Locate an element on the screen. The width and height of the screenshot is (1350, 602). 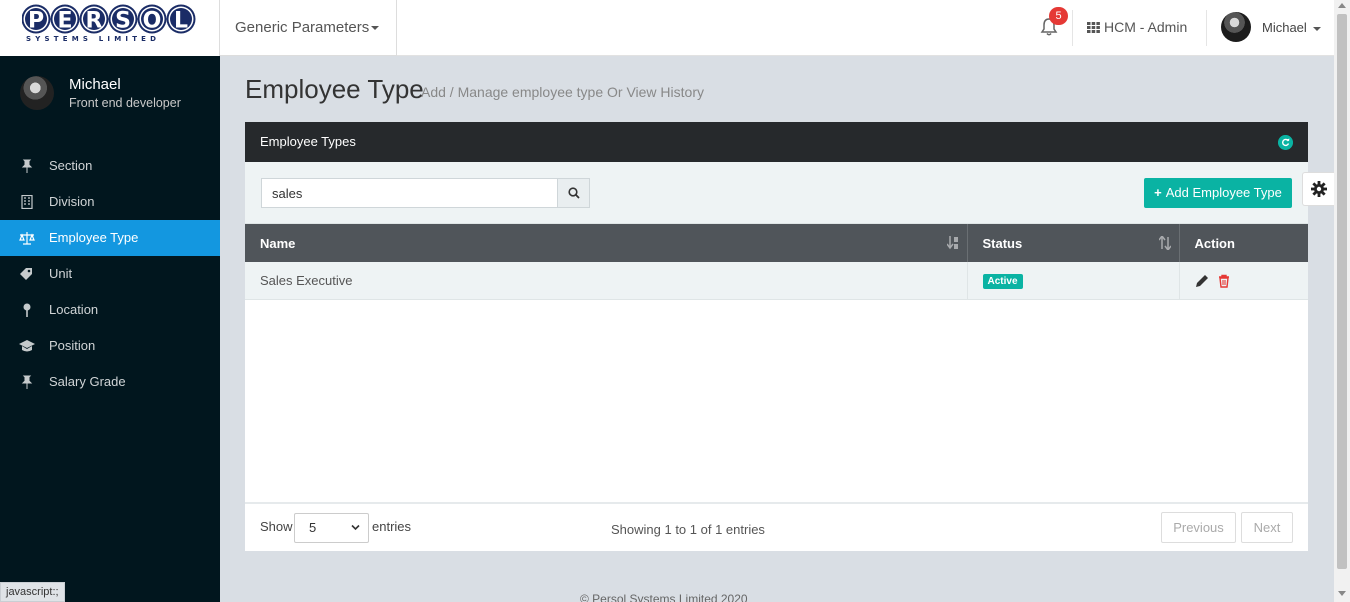
sidebar-item-label: Division is located at coordinates (72, 201).